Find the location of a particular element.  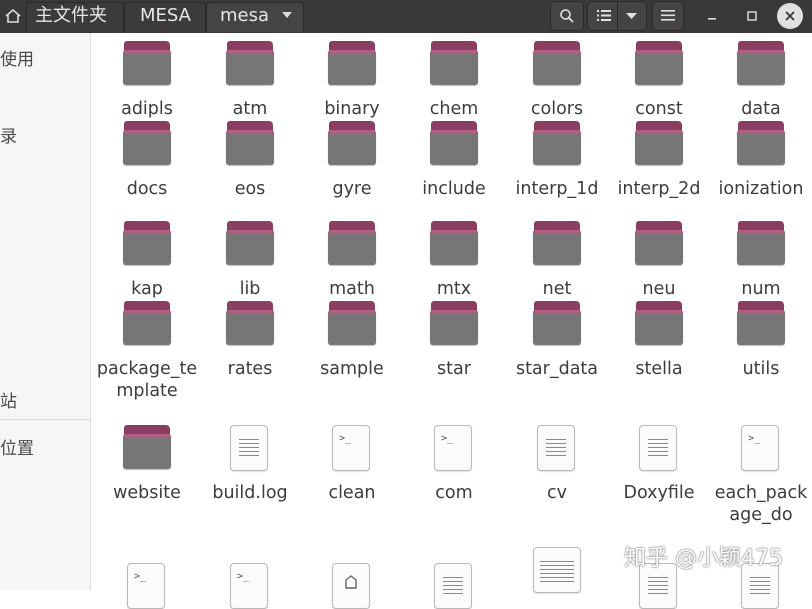

file-name-label: data is located at coordinates (761, 109).